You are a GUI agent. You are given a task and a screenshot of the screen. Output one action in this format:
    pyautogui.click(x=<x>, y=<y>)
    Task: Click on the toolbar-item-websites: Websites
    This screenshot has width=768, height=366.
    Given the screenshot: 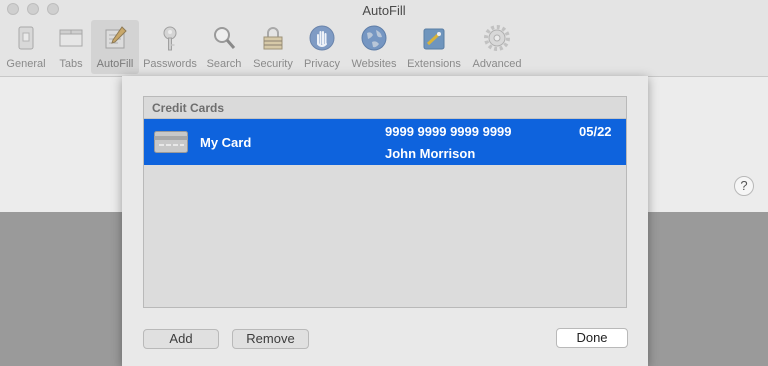 What is the action you would take?
    pyautogui.click(x=374, y=47)
    